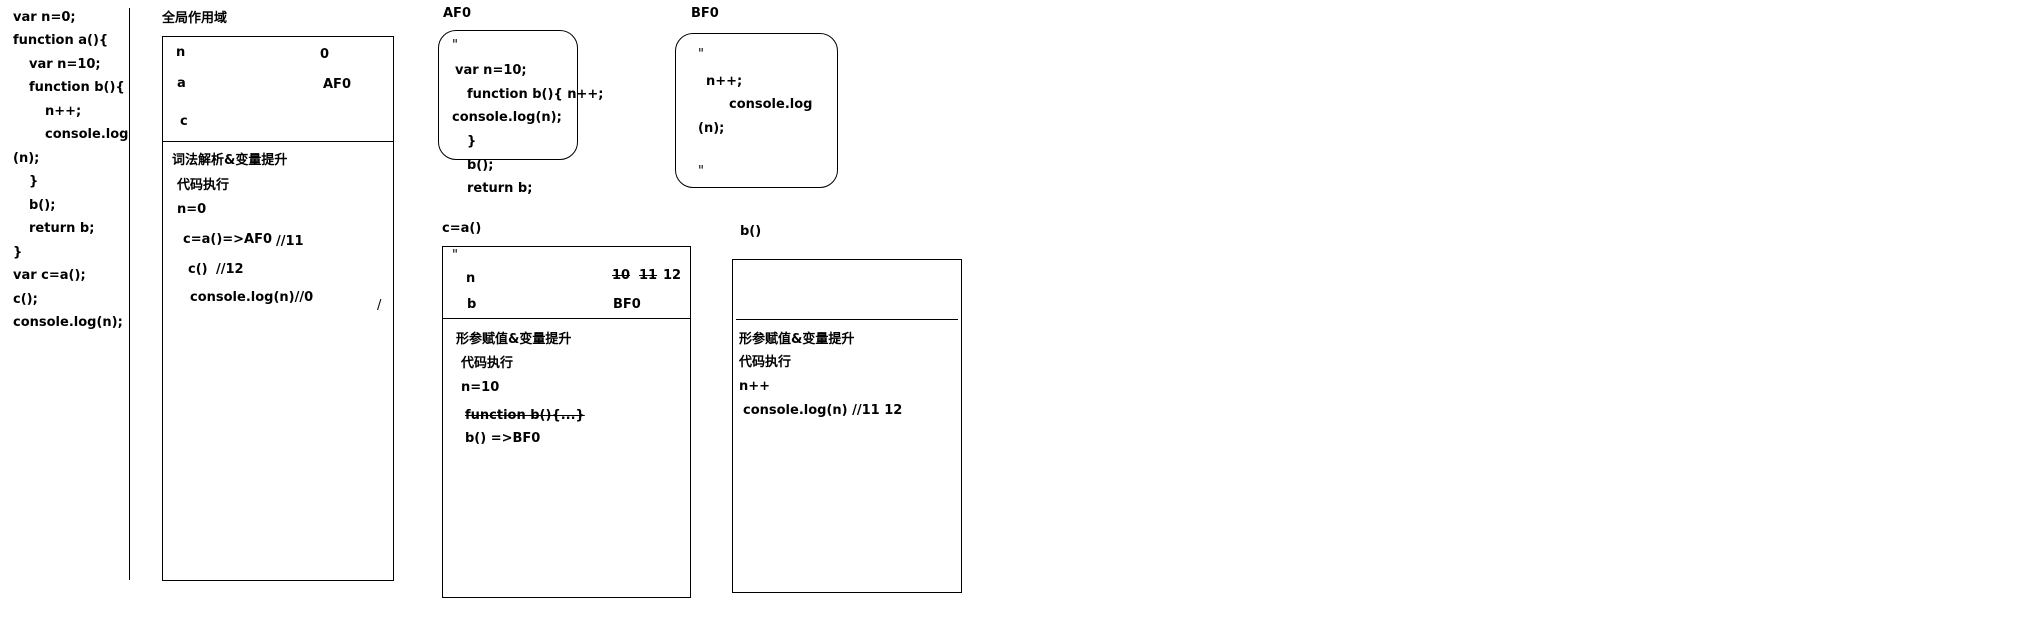 The image size is (2044, 644). What do you see at coordinates (472, 304) in the screenshot?
I see `var-name: b` at bounding box center [472, 304].